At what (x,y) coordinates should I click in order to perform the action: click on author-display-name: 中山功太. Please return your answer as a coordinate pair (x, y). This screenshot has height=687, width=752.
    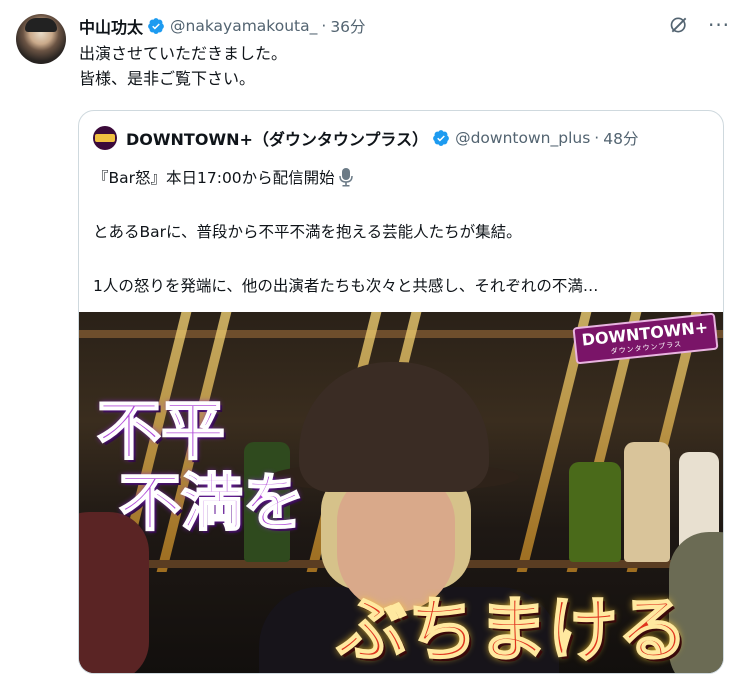
    Looking at the image, I should click on (111, 26).